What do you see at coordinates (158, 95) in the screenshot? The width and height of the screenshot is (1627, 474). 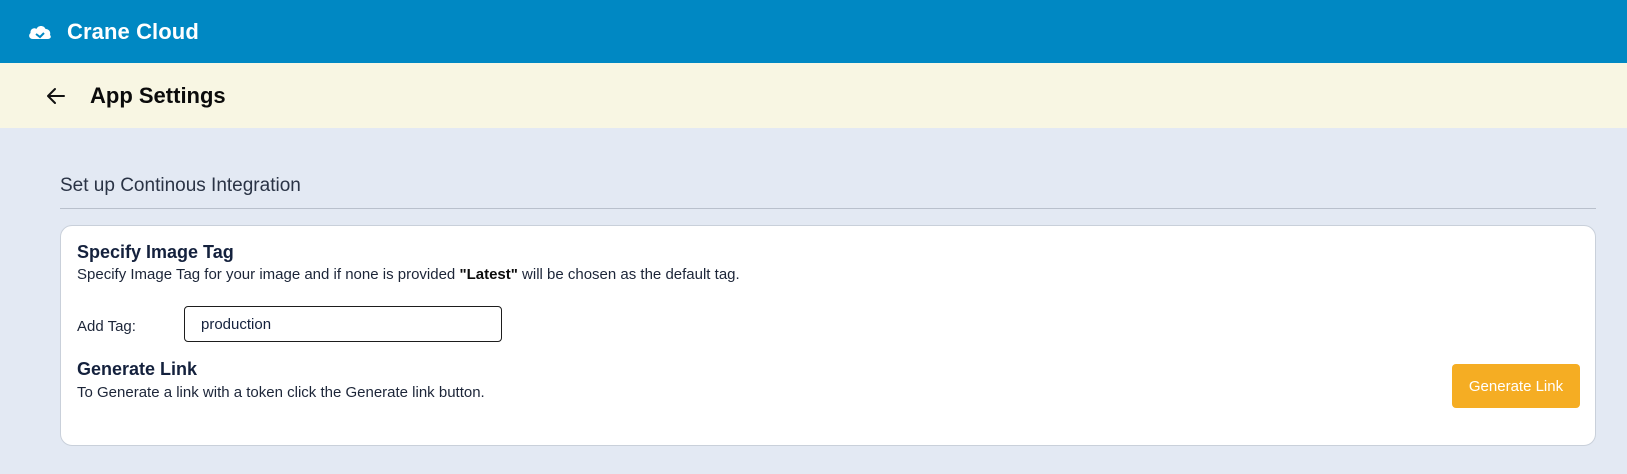 I see `page-title: App Settings` at bounding box center [158, 95].